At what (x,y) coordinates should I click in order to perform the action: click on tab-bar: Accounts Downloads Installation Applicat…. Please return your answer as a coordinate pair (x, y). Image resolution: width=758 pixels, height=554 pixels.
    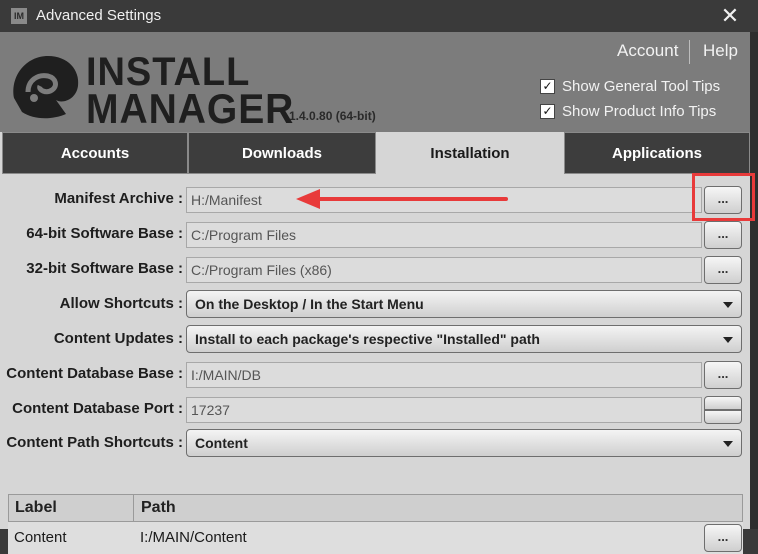
    Looking at the image, I should click on (375, 153).